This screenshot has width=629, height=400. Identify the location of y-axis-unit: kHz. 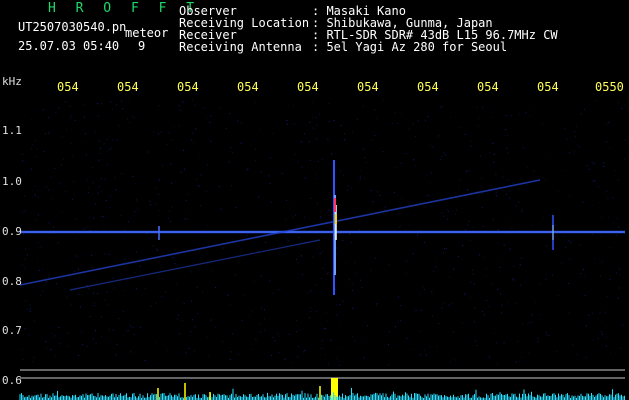
(12, 81).